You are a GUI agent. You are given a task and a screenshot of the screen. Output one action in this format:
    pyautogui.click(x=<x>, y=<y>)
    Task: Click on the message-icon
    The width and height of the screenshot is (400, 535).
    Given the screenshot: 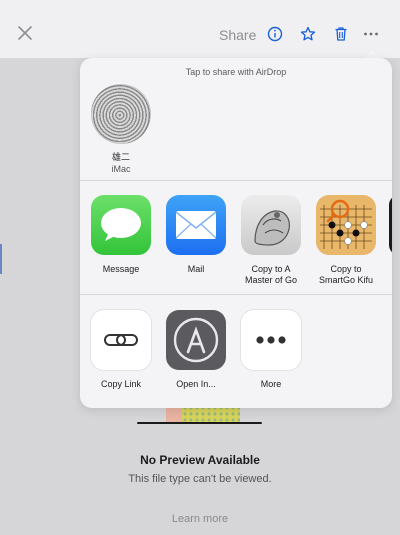 What is the action you would take?
    pyautogui.click(x=121, y=225)
    